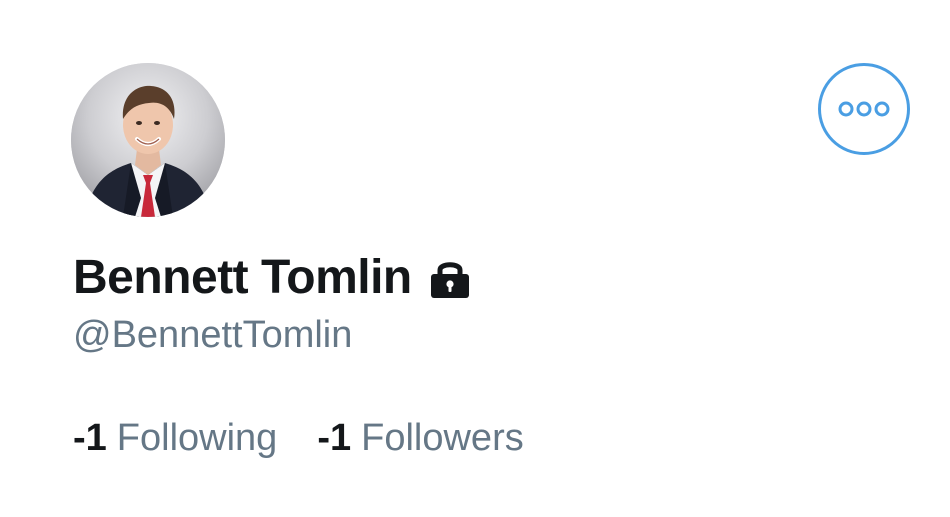 This screenshot has width=950, height=517. Describe the element at coordinates (334, 438) in the screenshot. I see `followers-count: -1` at that location.